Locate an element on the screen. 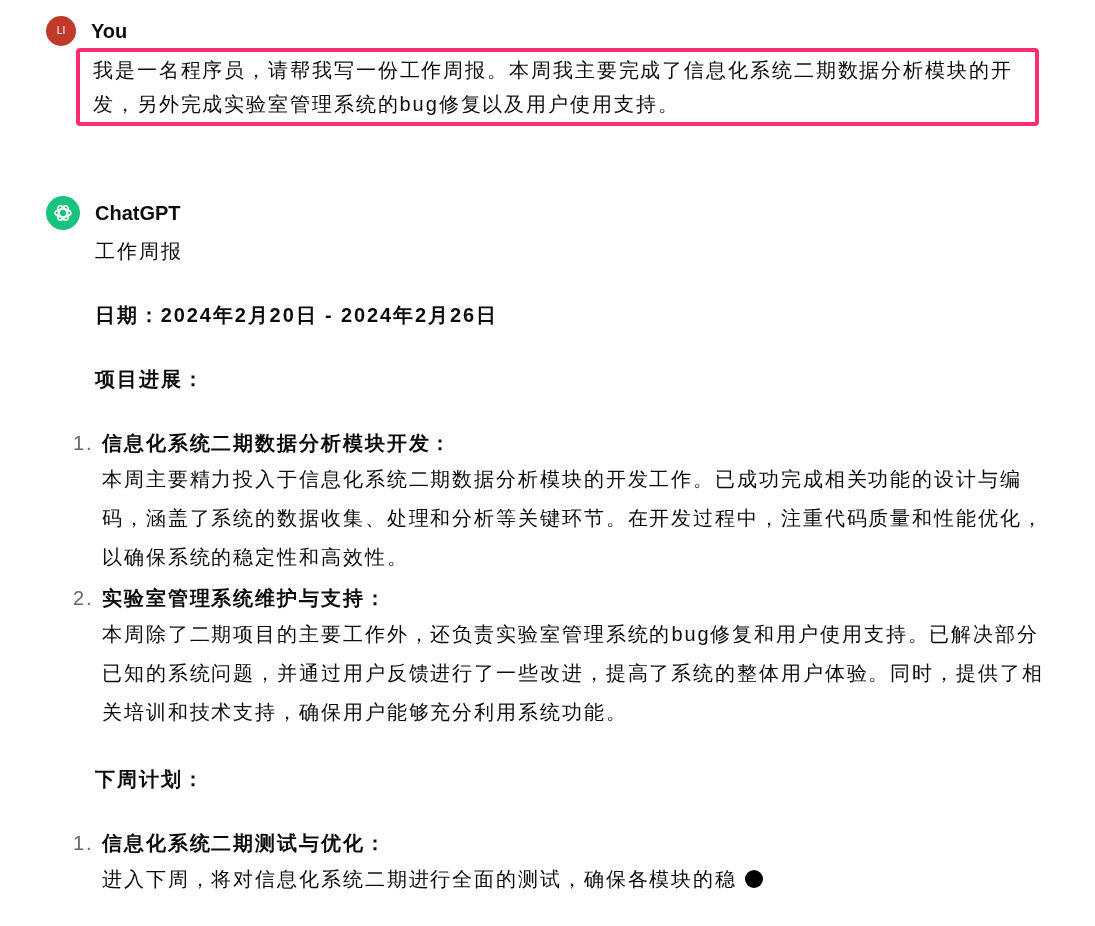  sender-name: ChatGPT is located at coordinates (138, 213).